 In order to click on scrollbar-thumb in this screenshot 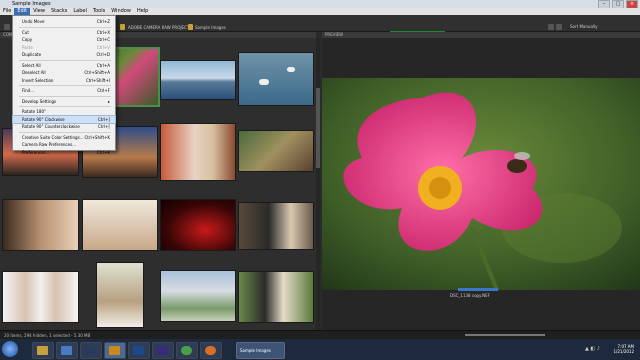, I will do `click(318, 128)`.